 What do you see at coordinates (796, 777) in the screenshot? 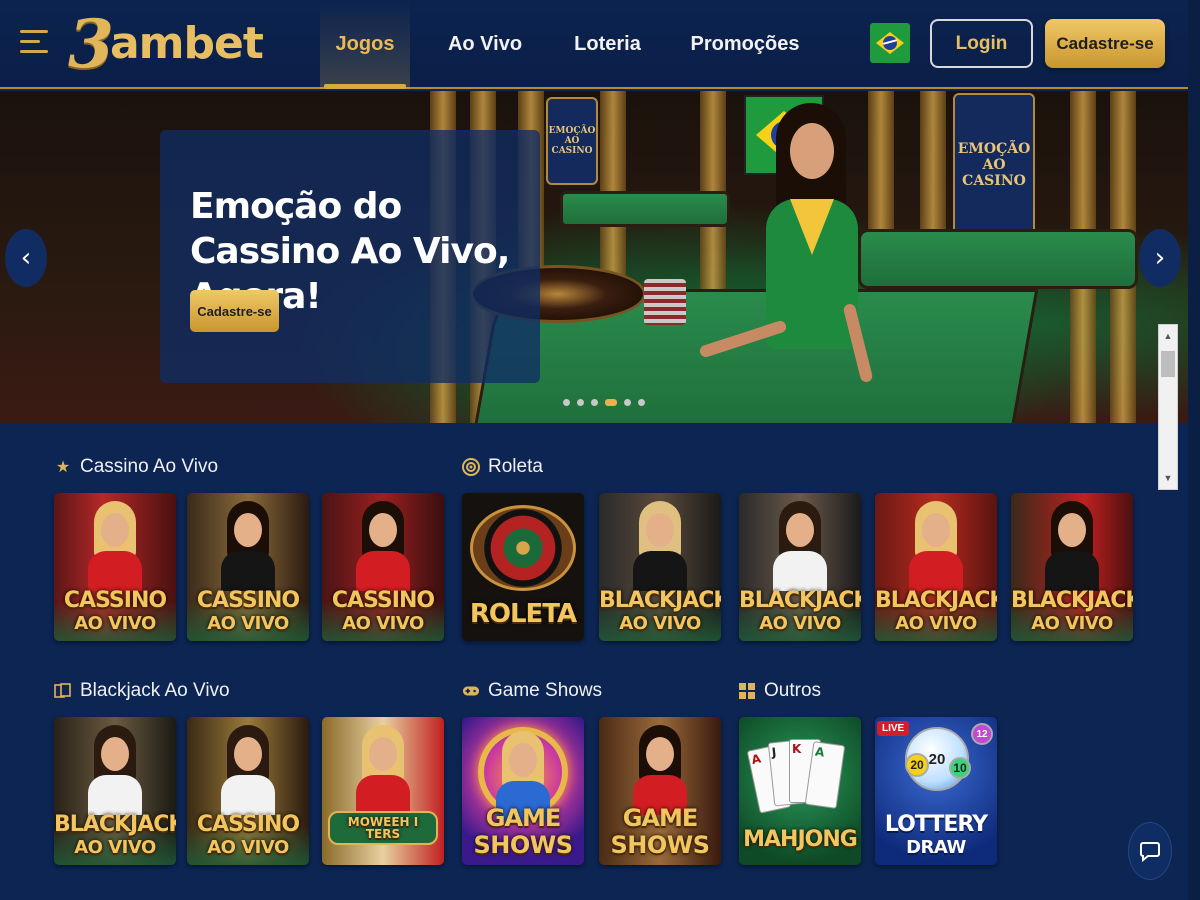
I see `playing-cards-icon: A J K A` at bounding box center [796, 777].